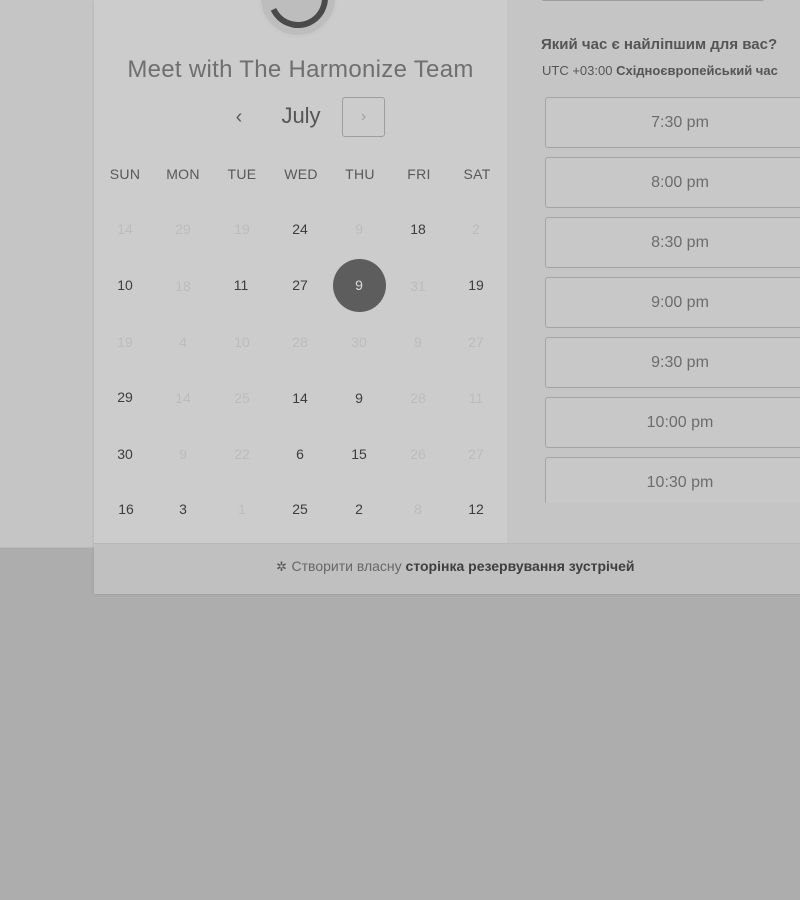 The image size is (800, 900). What do you see at coordinates (476, 509) in the screenshot?
I see `calendar-day: 12` at bounding box center [476, 509].